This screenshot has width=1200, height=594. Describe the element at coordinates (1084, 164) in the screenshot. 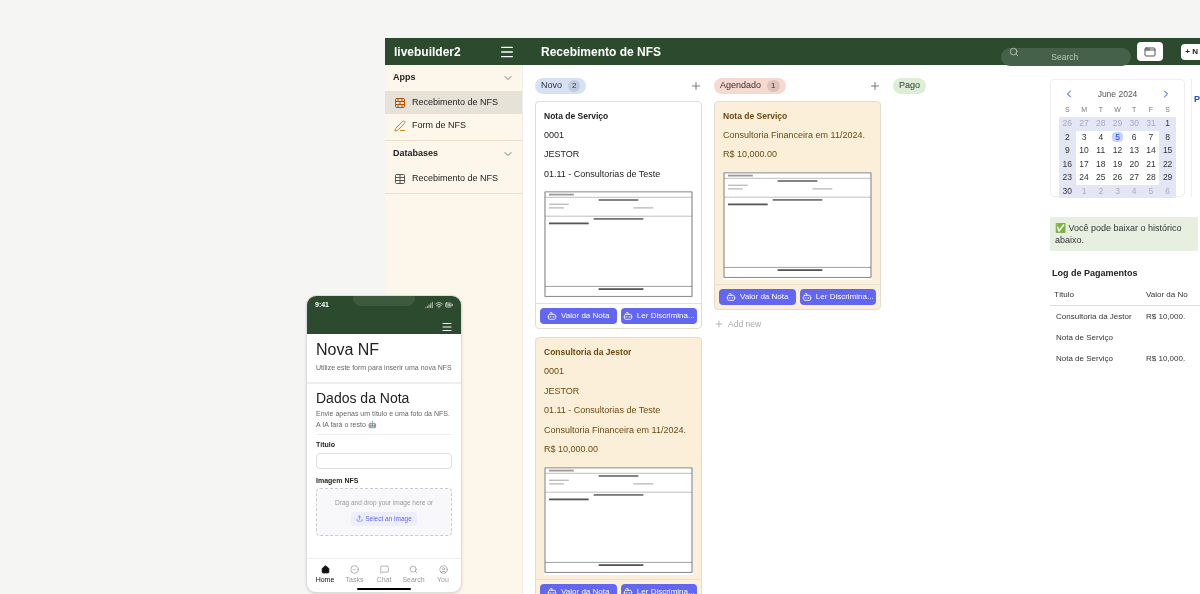

I see `calendar-day: 17` at that location.